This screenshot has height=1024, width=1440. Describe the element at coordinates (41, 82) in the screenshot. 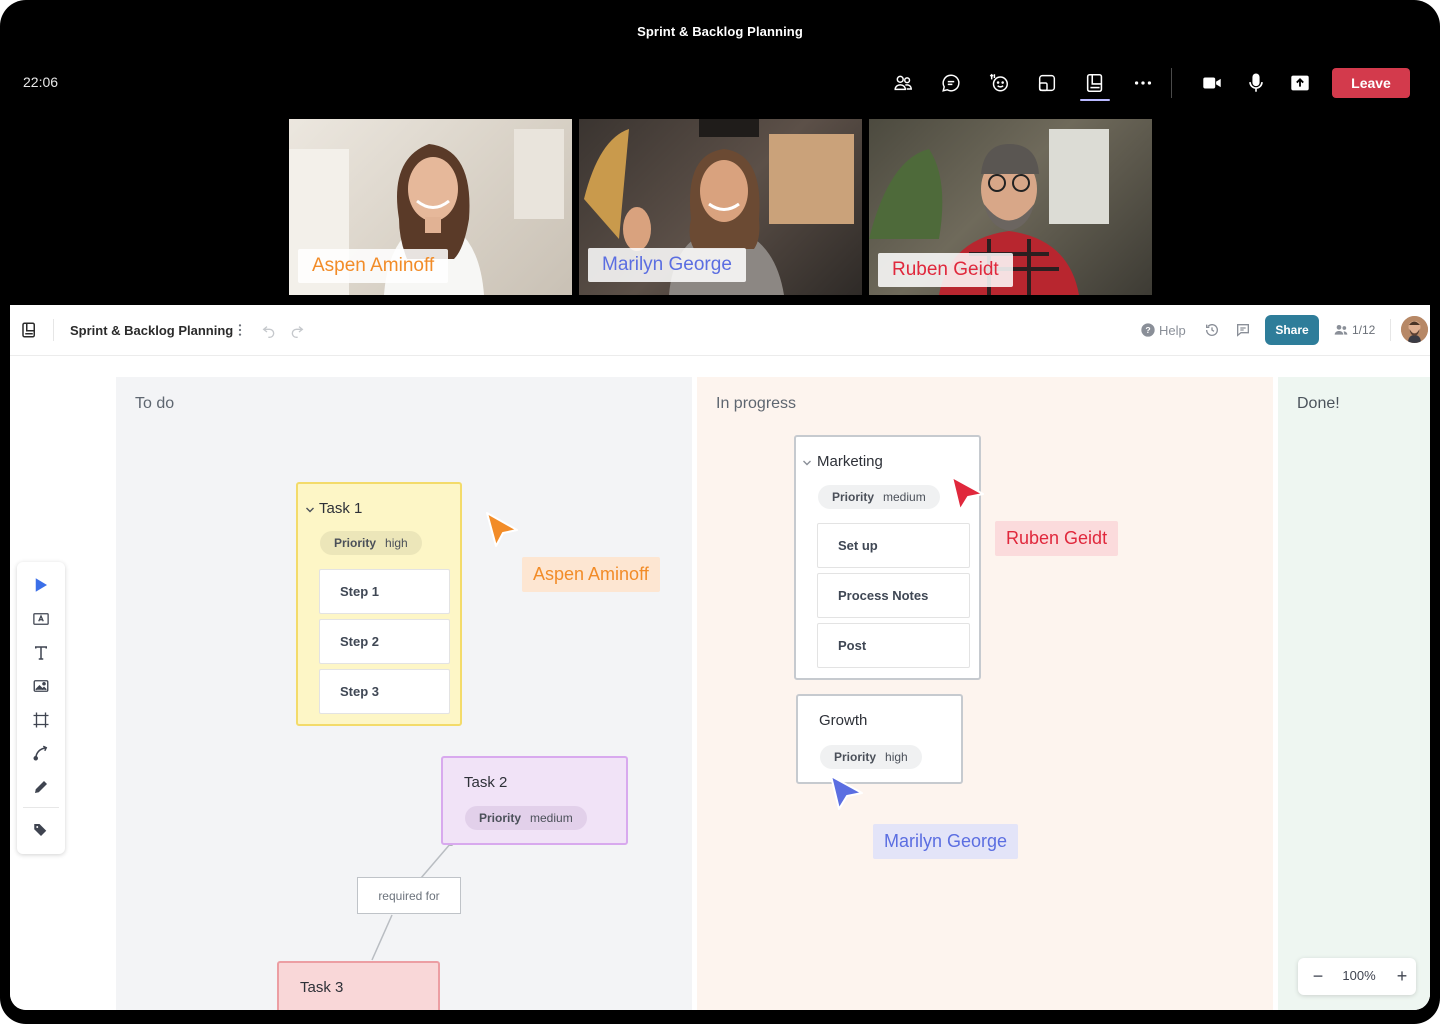

I see `meeting-clock: 22:06` at that location.